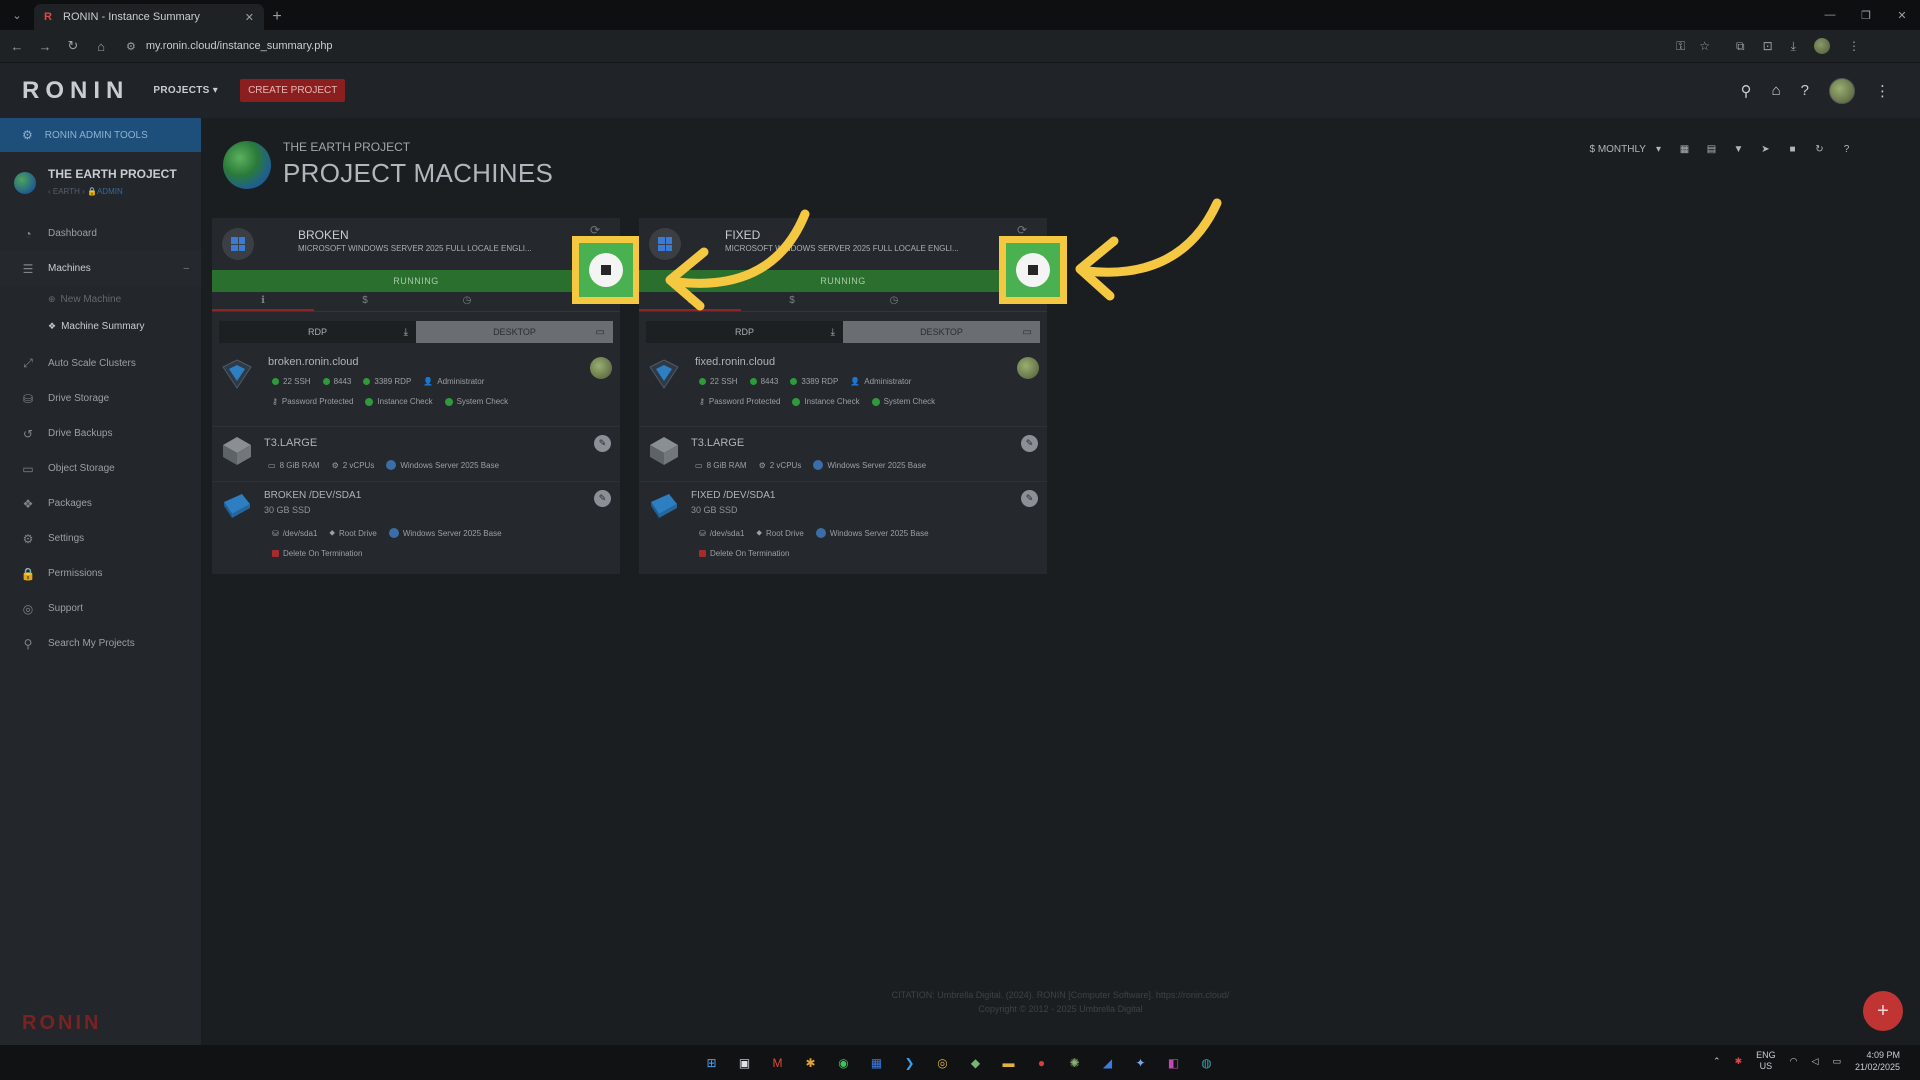 This screenshot has width=1920, height=1080. I want to click on sidebar-item-auto-scale: ⤢ Auto Scale Clusters, so click(100, 363).